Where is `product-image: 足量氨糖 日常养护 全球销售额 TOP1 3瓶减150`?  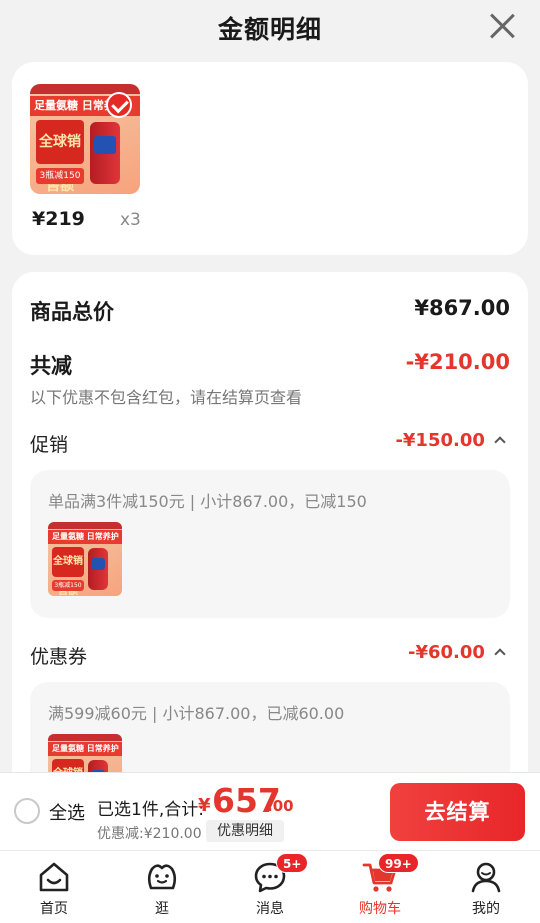
product-image: 足量氨糖 日常养护 全球销售额 TOP1 3瓶减150 is located at coordinates (85, 139).